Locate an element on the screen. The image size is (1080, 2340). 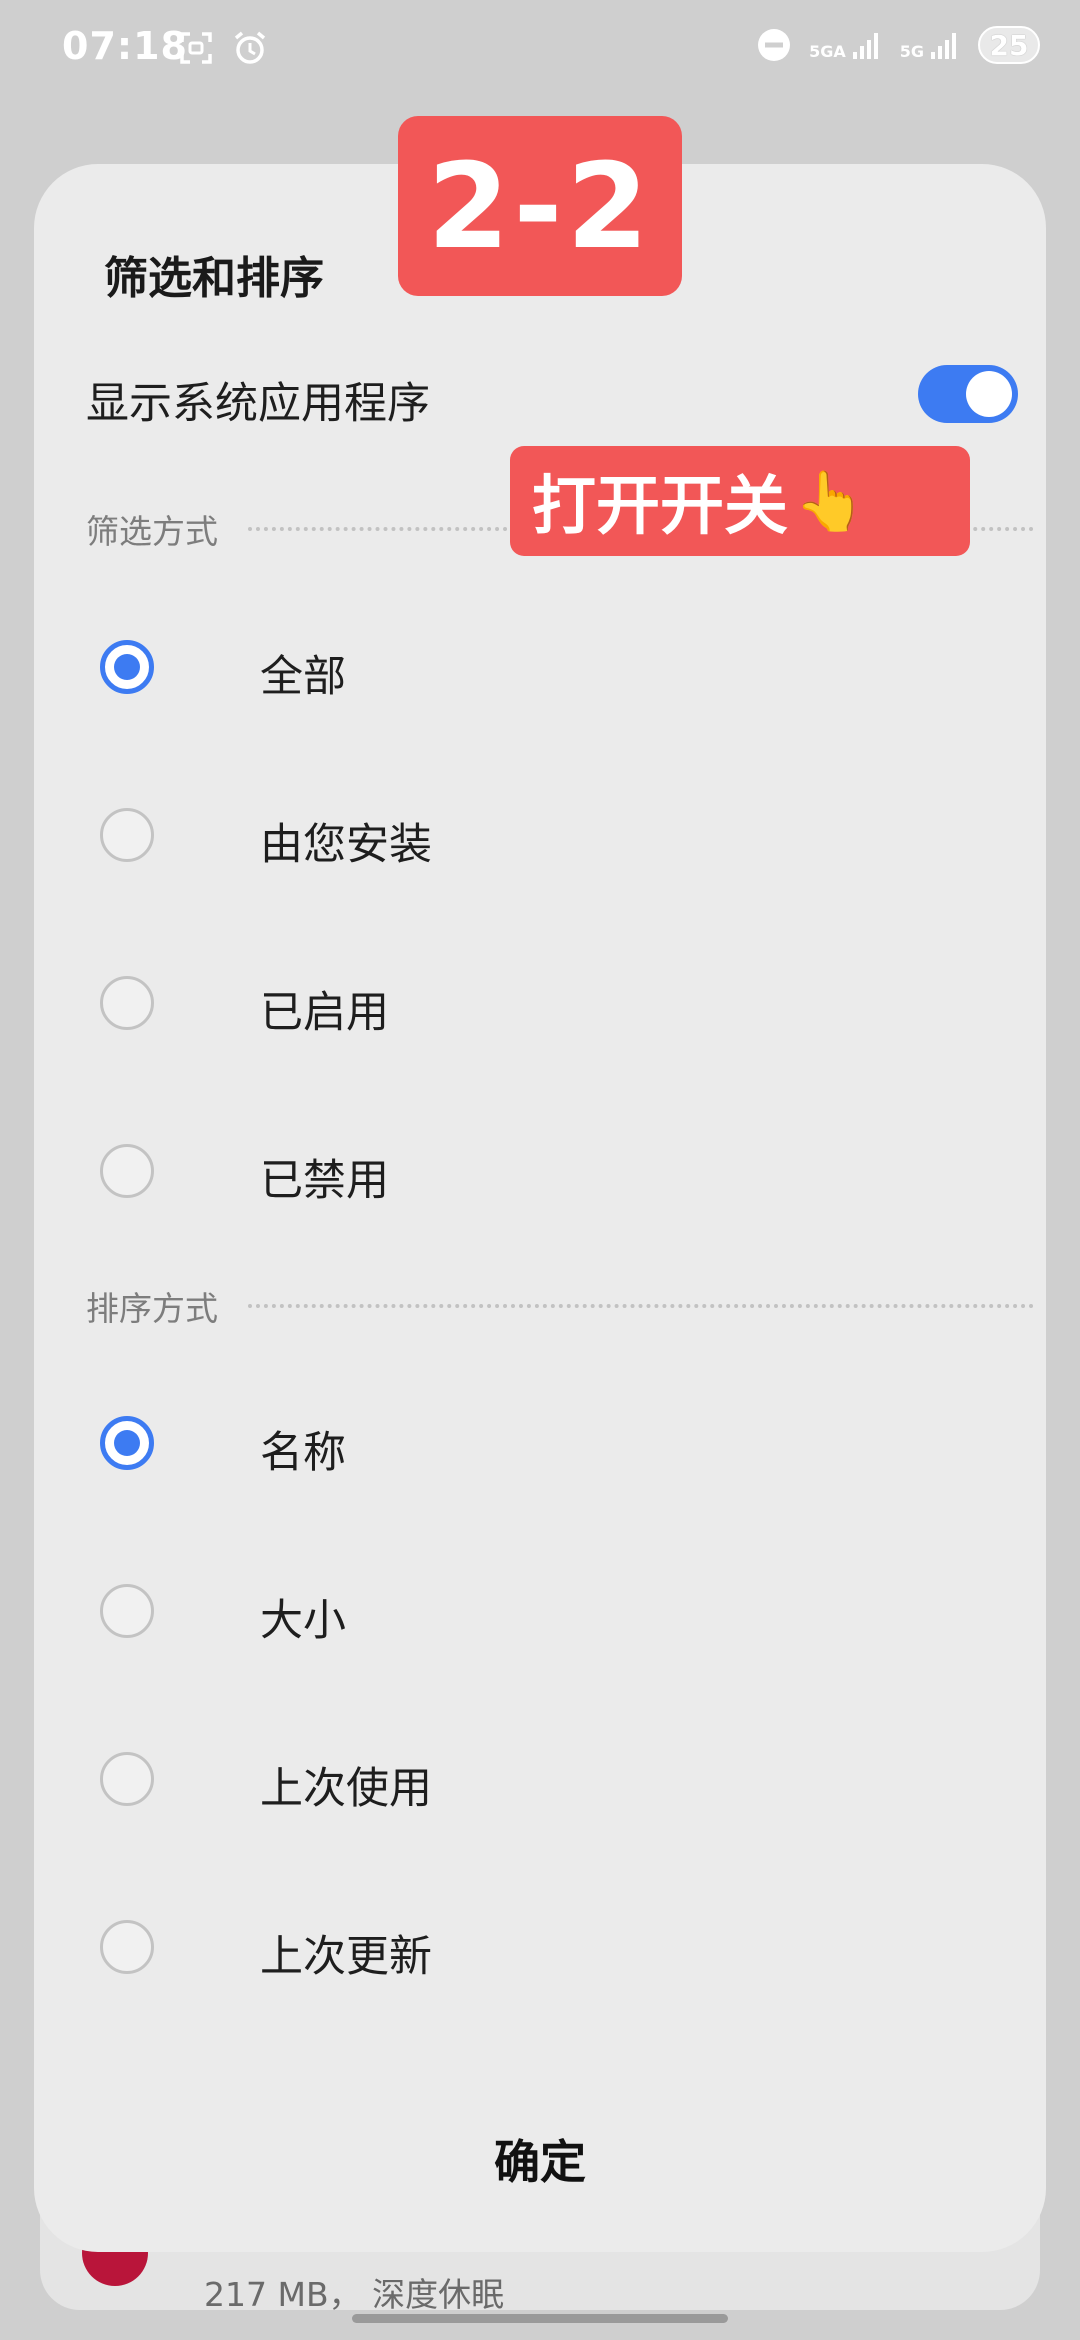
status-left-icons is located at coordinates (223, 48).